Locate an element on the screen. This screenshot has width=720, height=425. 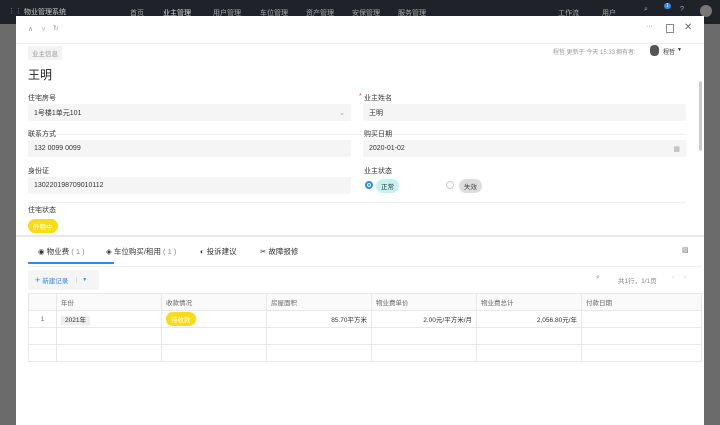
tab-parking: ◈ 车位购买/租用 ( 1 ) is located at coordinates (141, 251).